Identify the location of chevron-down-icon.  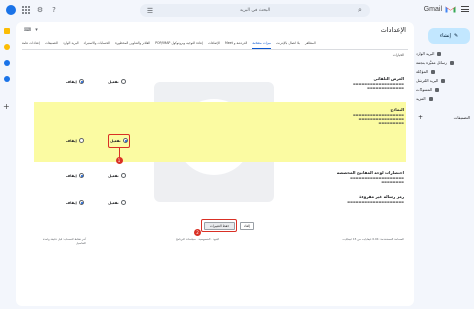
(430, 98).